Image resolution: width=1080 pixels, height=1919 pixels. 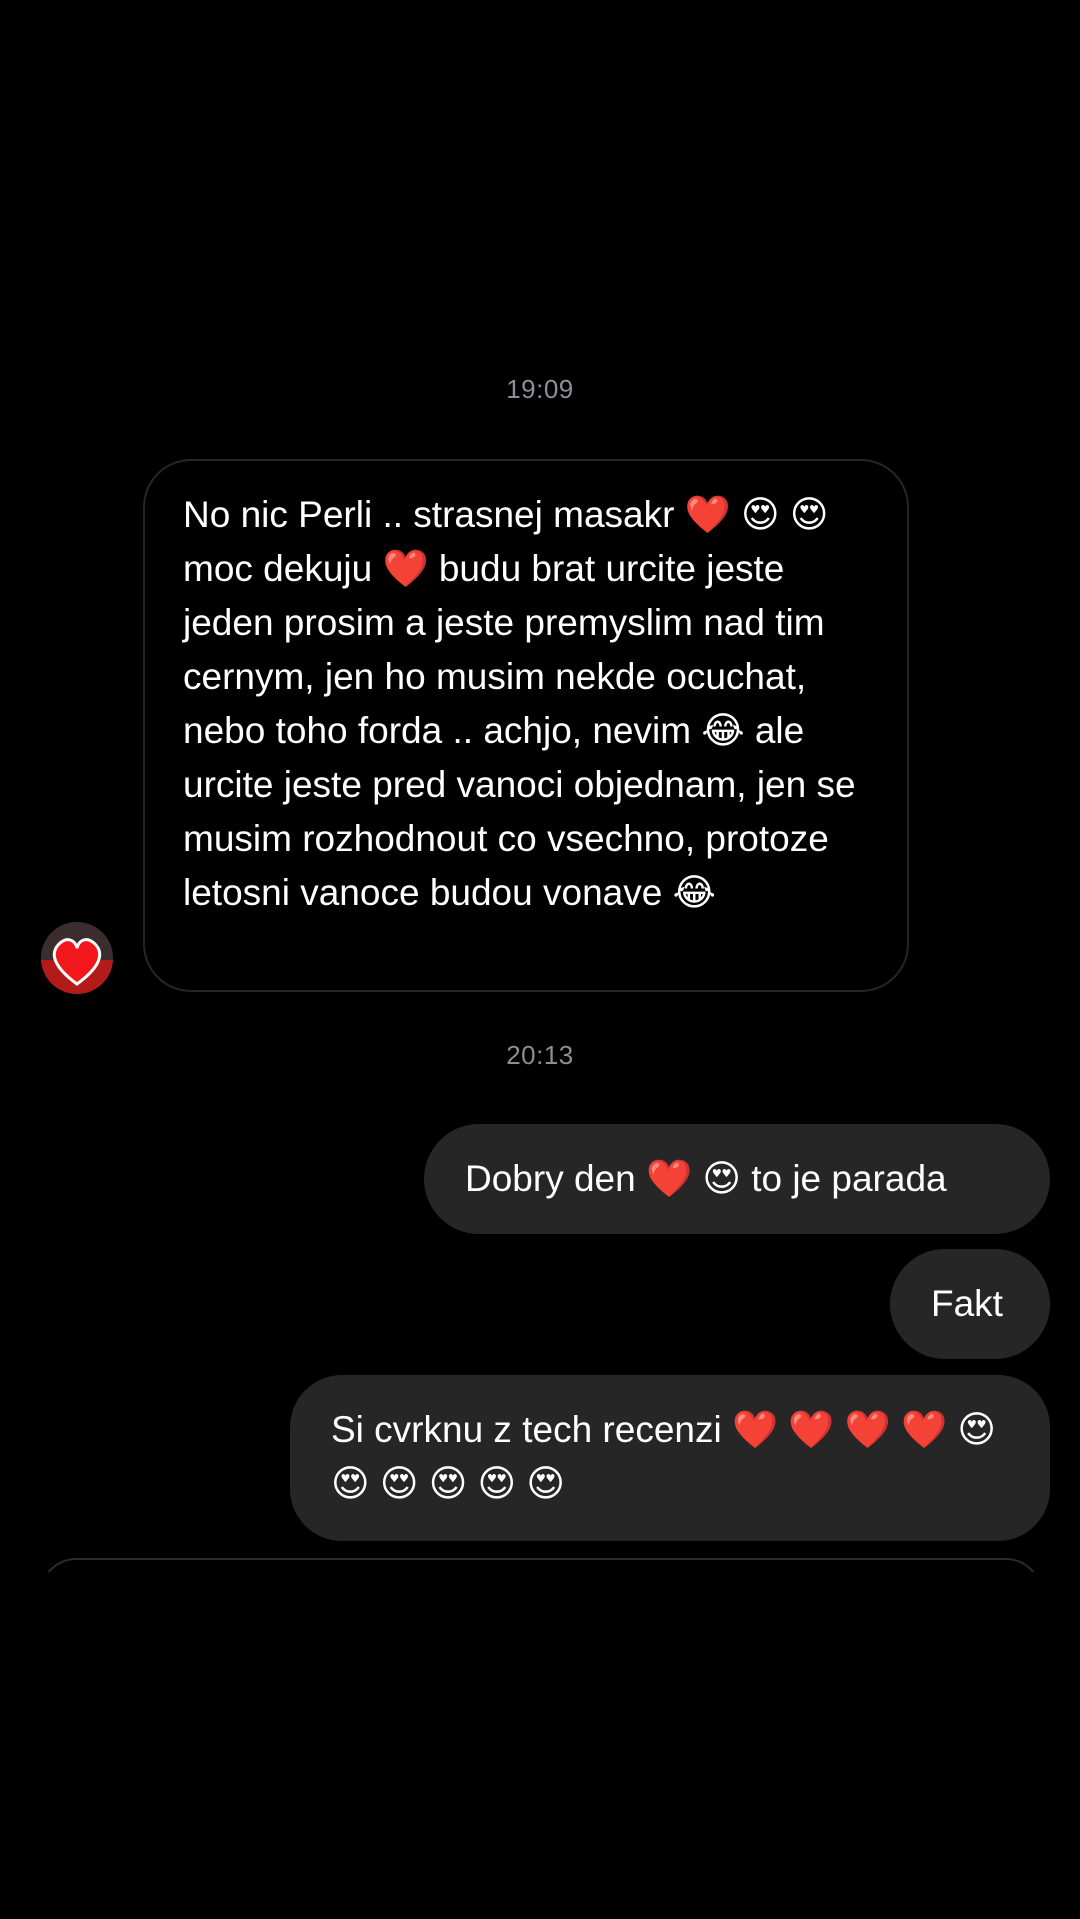 I want to click on outgoing-message-bubble: Fakt, so click(x=970, y=1304).